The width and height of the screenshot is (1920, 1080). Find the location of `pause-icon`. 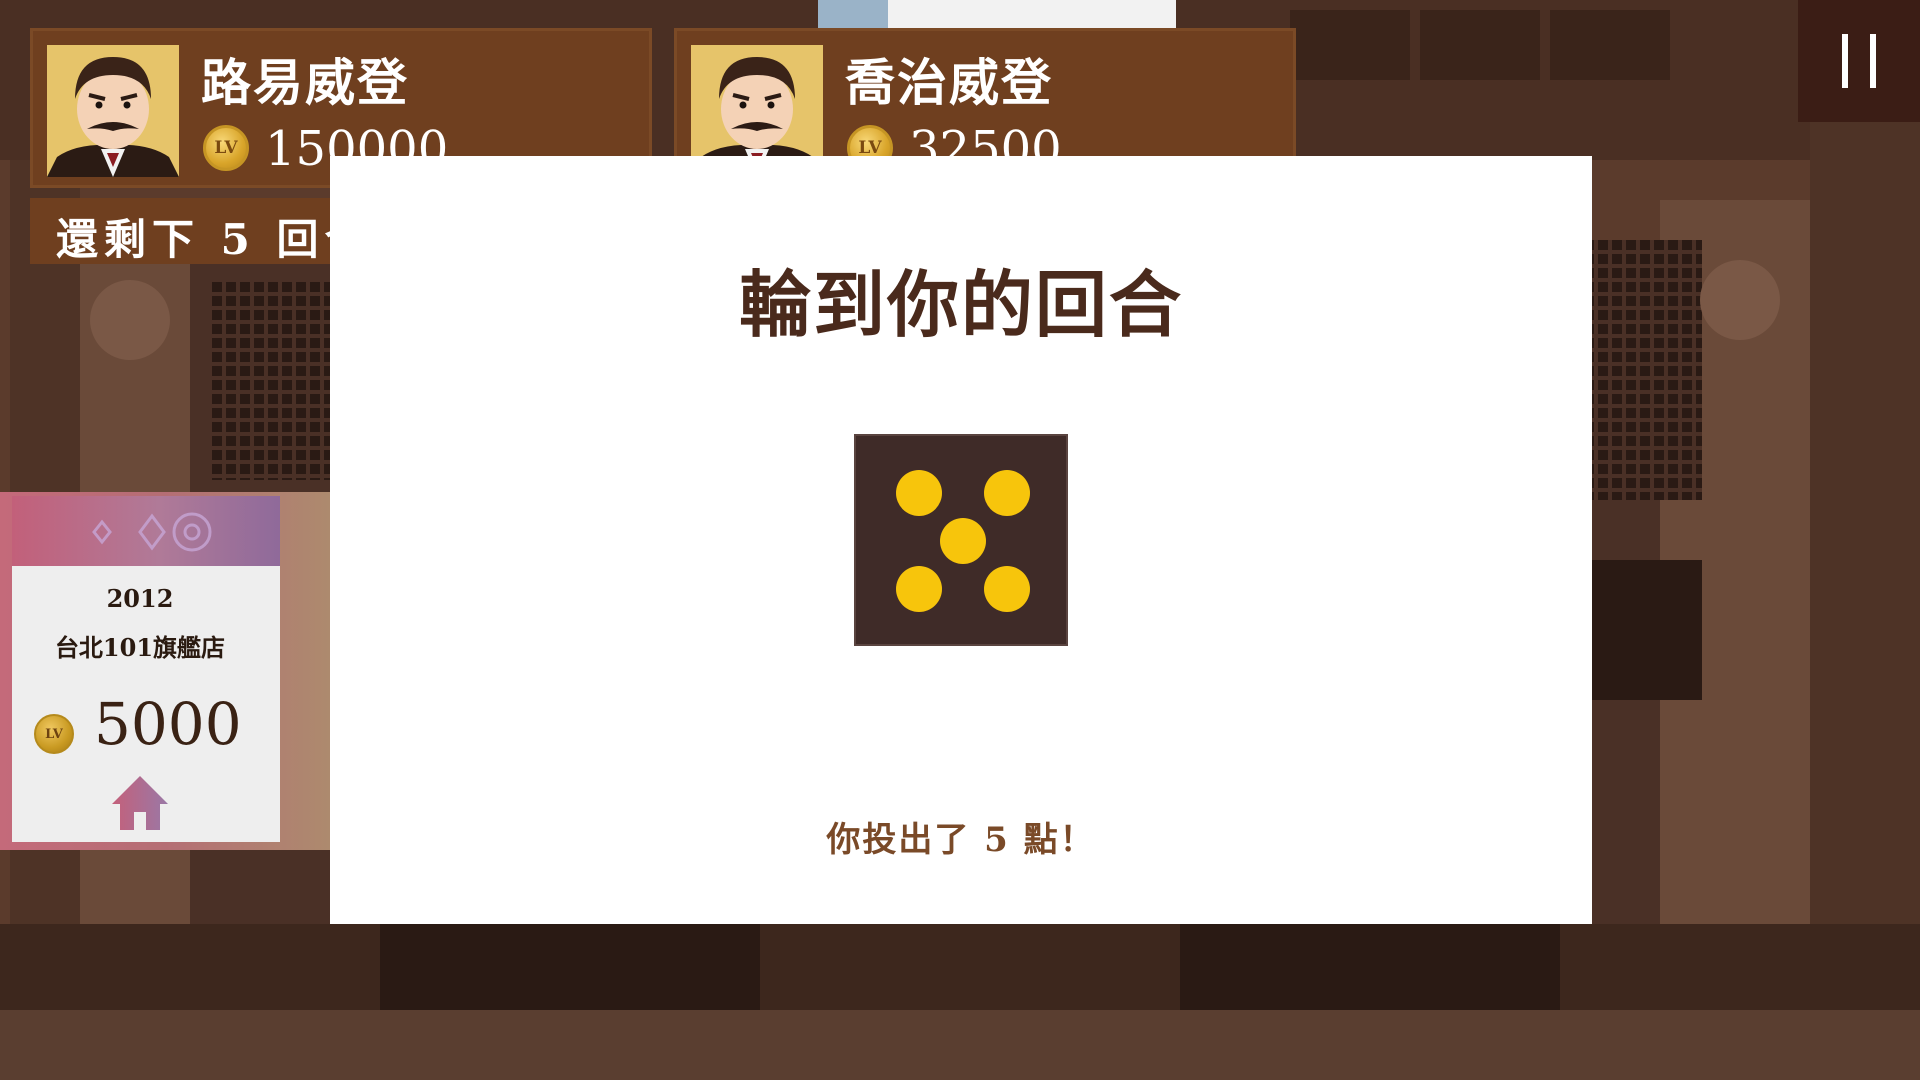

pause-icon is located at coordinates (1859, 61).